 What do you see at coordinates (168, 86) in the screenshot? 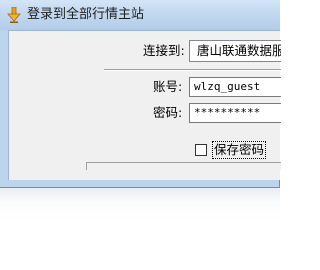
I see `account-label: 账号:` at bounding box center [168, 86].